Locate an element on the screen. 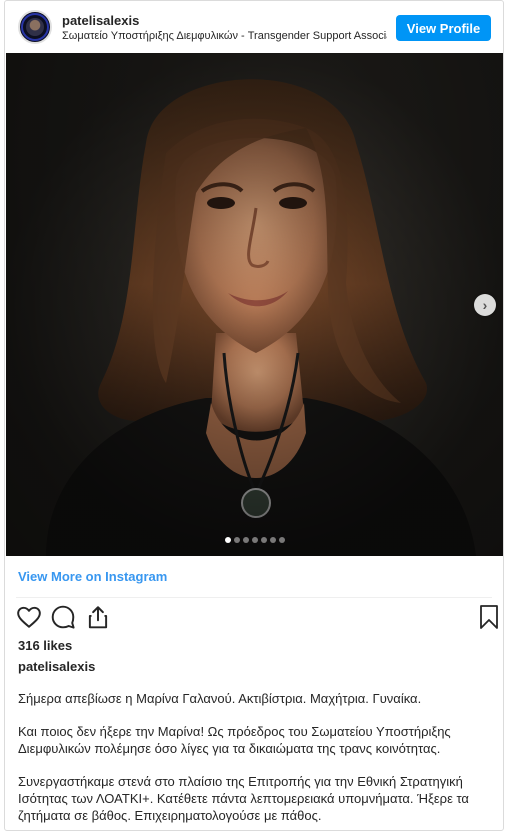 The image size is (507, 831). carousel-indicator is located at coordinates (254, 540).